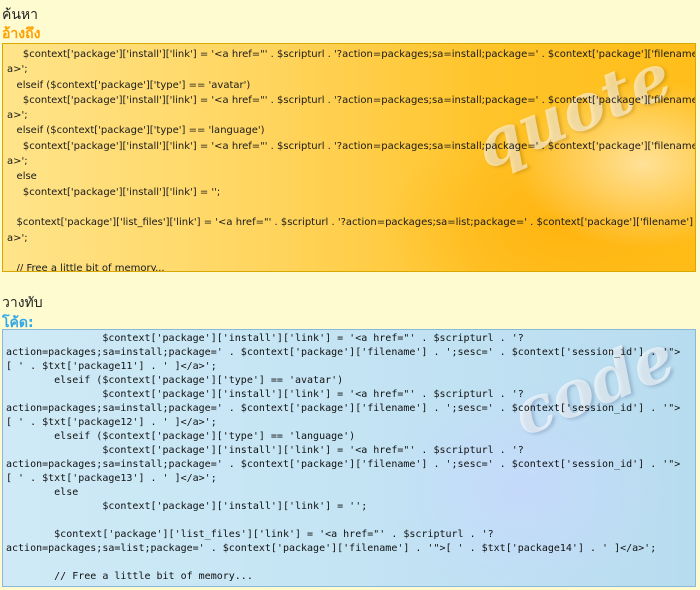  Describe the element at coordinates (111, 422) in the screenshot. I see `code-line: [ ' . $txt['package12'] . ' ]</a>';` at that location.